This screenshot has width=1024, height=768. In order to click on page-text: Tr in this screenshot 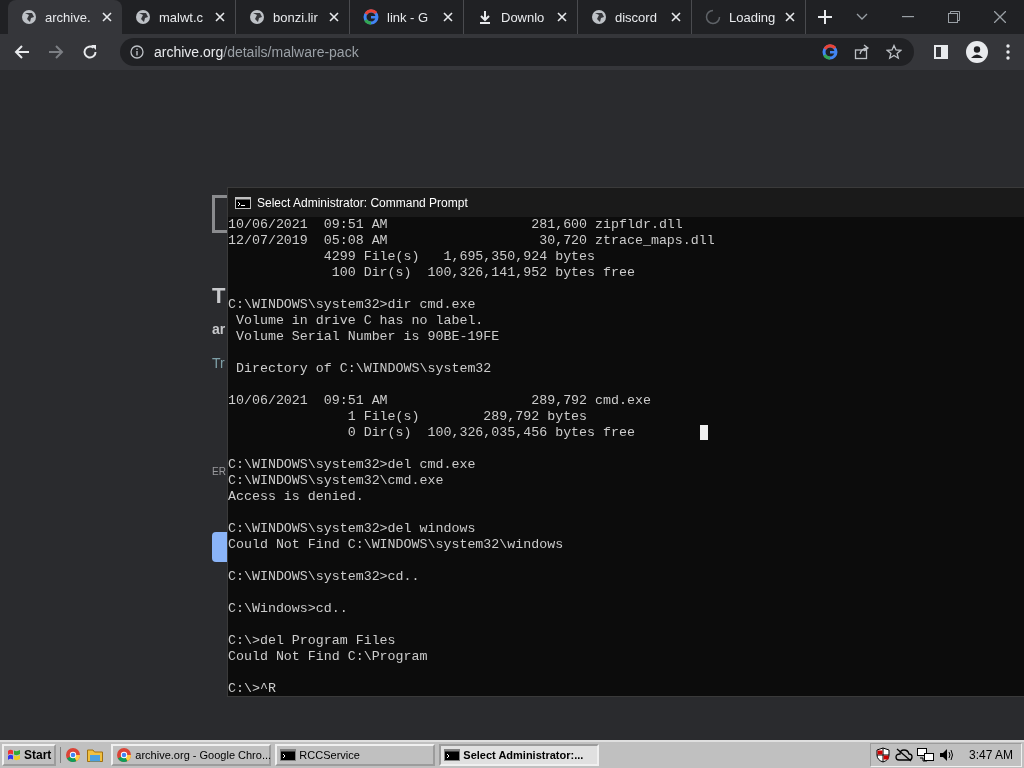, I will do `click(219, 363)`.